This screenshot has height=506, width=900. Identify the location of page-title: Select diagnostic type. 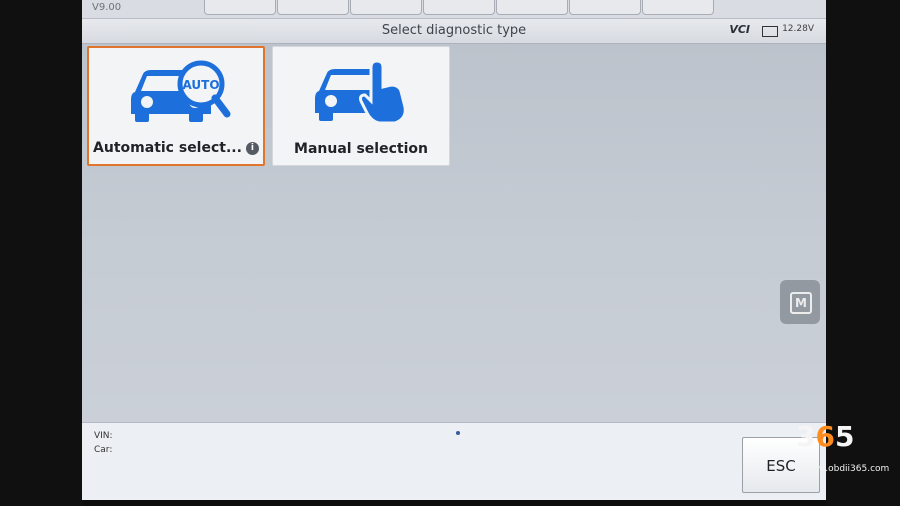
(454, 30).